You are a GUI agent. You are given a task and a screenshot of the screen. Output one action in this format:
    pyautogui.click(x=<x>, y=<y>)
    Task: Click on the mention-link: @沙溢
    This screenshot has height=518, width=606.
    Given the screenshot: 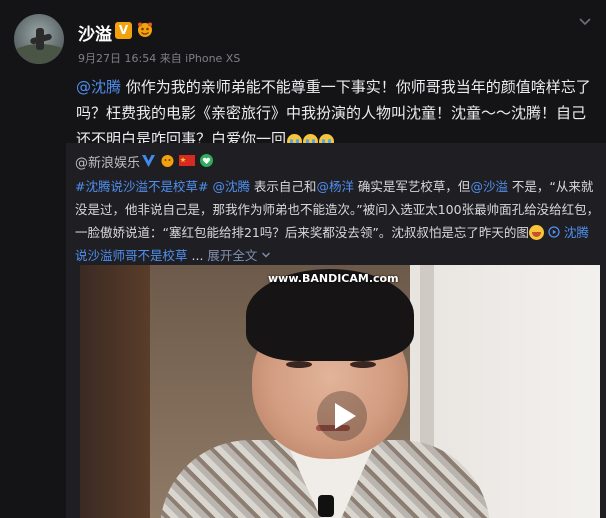 What is the action you would take?
    pyautogui.click(x=489, y=186)
    